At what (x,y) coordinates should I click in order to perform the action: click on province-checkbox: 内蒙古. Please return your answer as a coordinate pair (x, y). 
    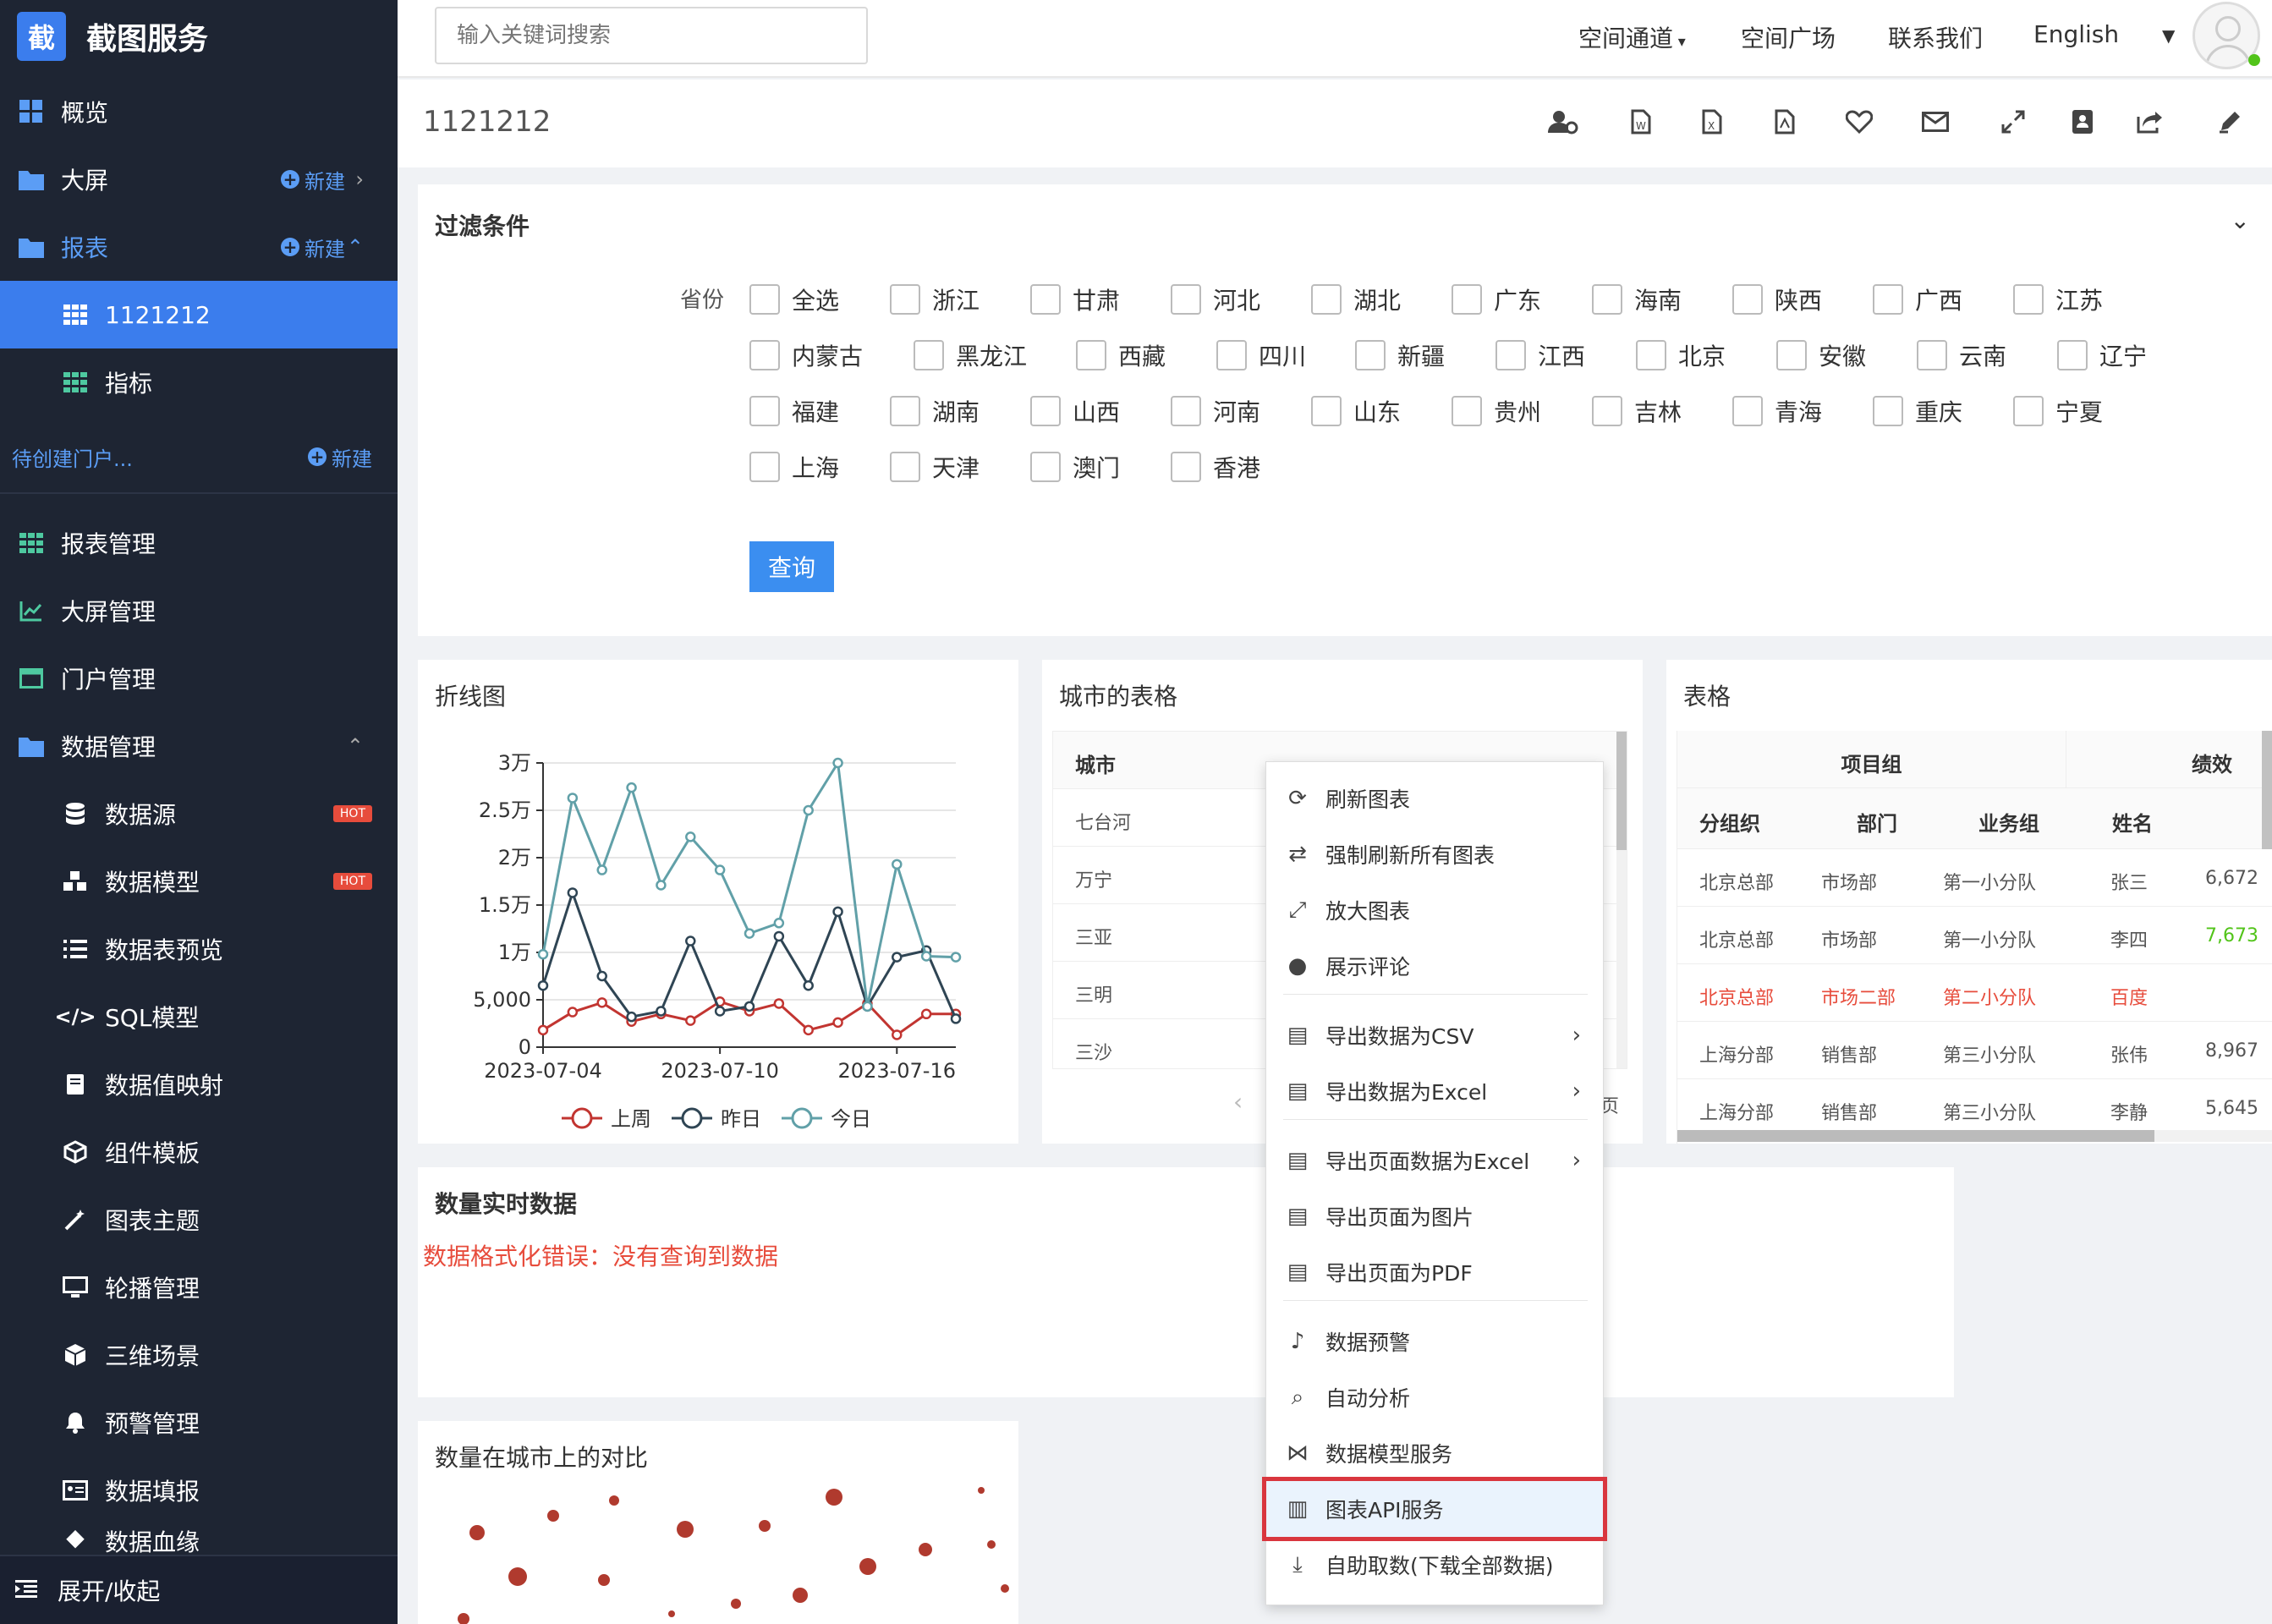
    Looking at the image, I should click on (806, 355).